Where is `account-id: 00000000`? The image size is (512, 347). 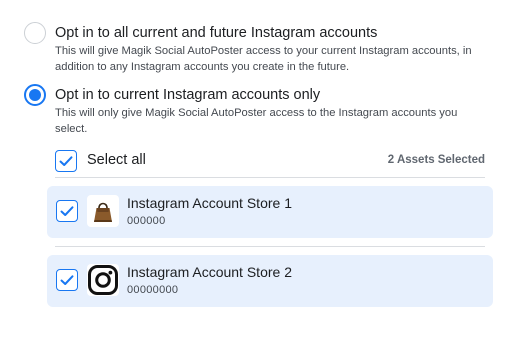 account-id: 00000000 is located at coordinates (153, 290).